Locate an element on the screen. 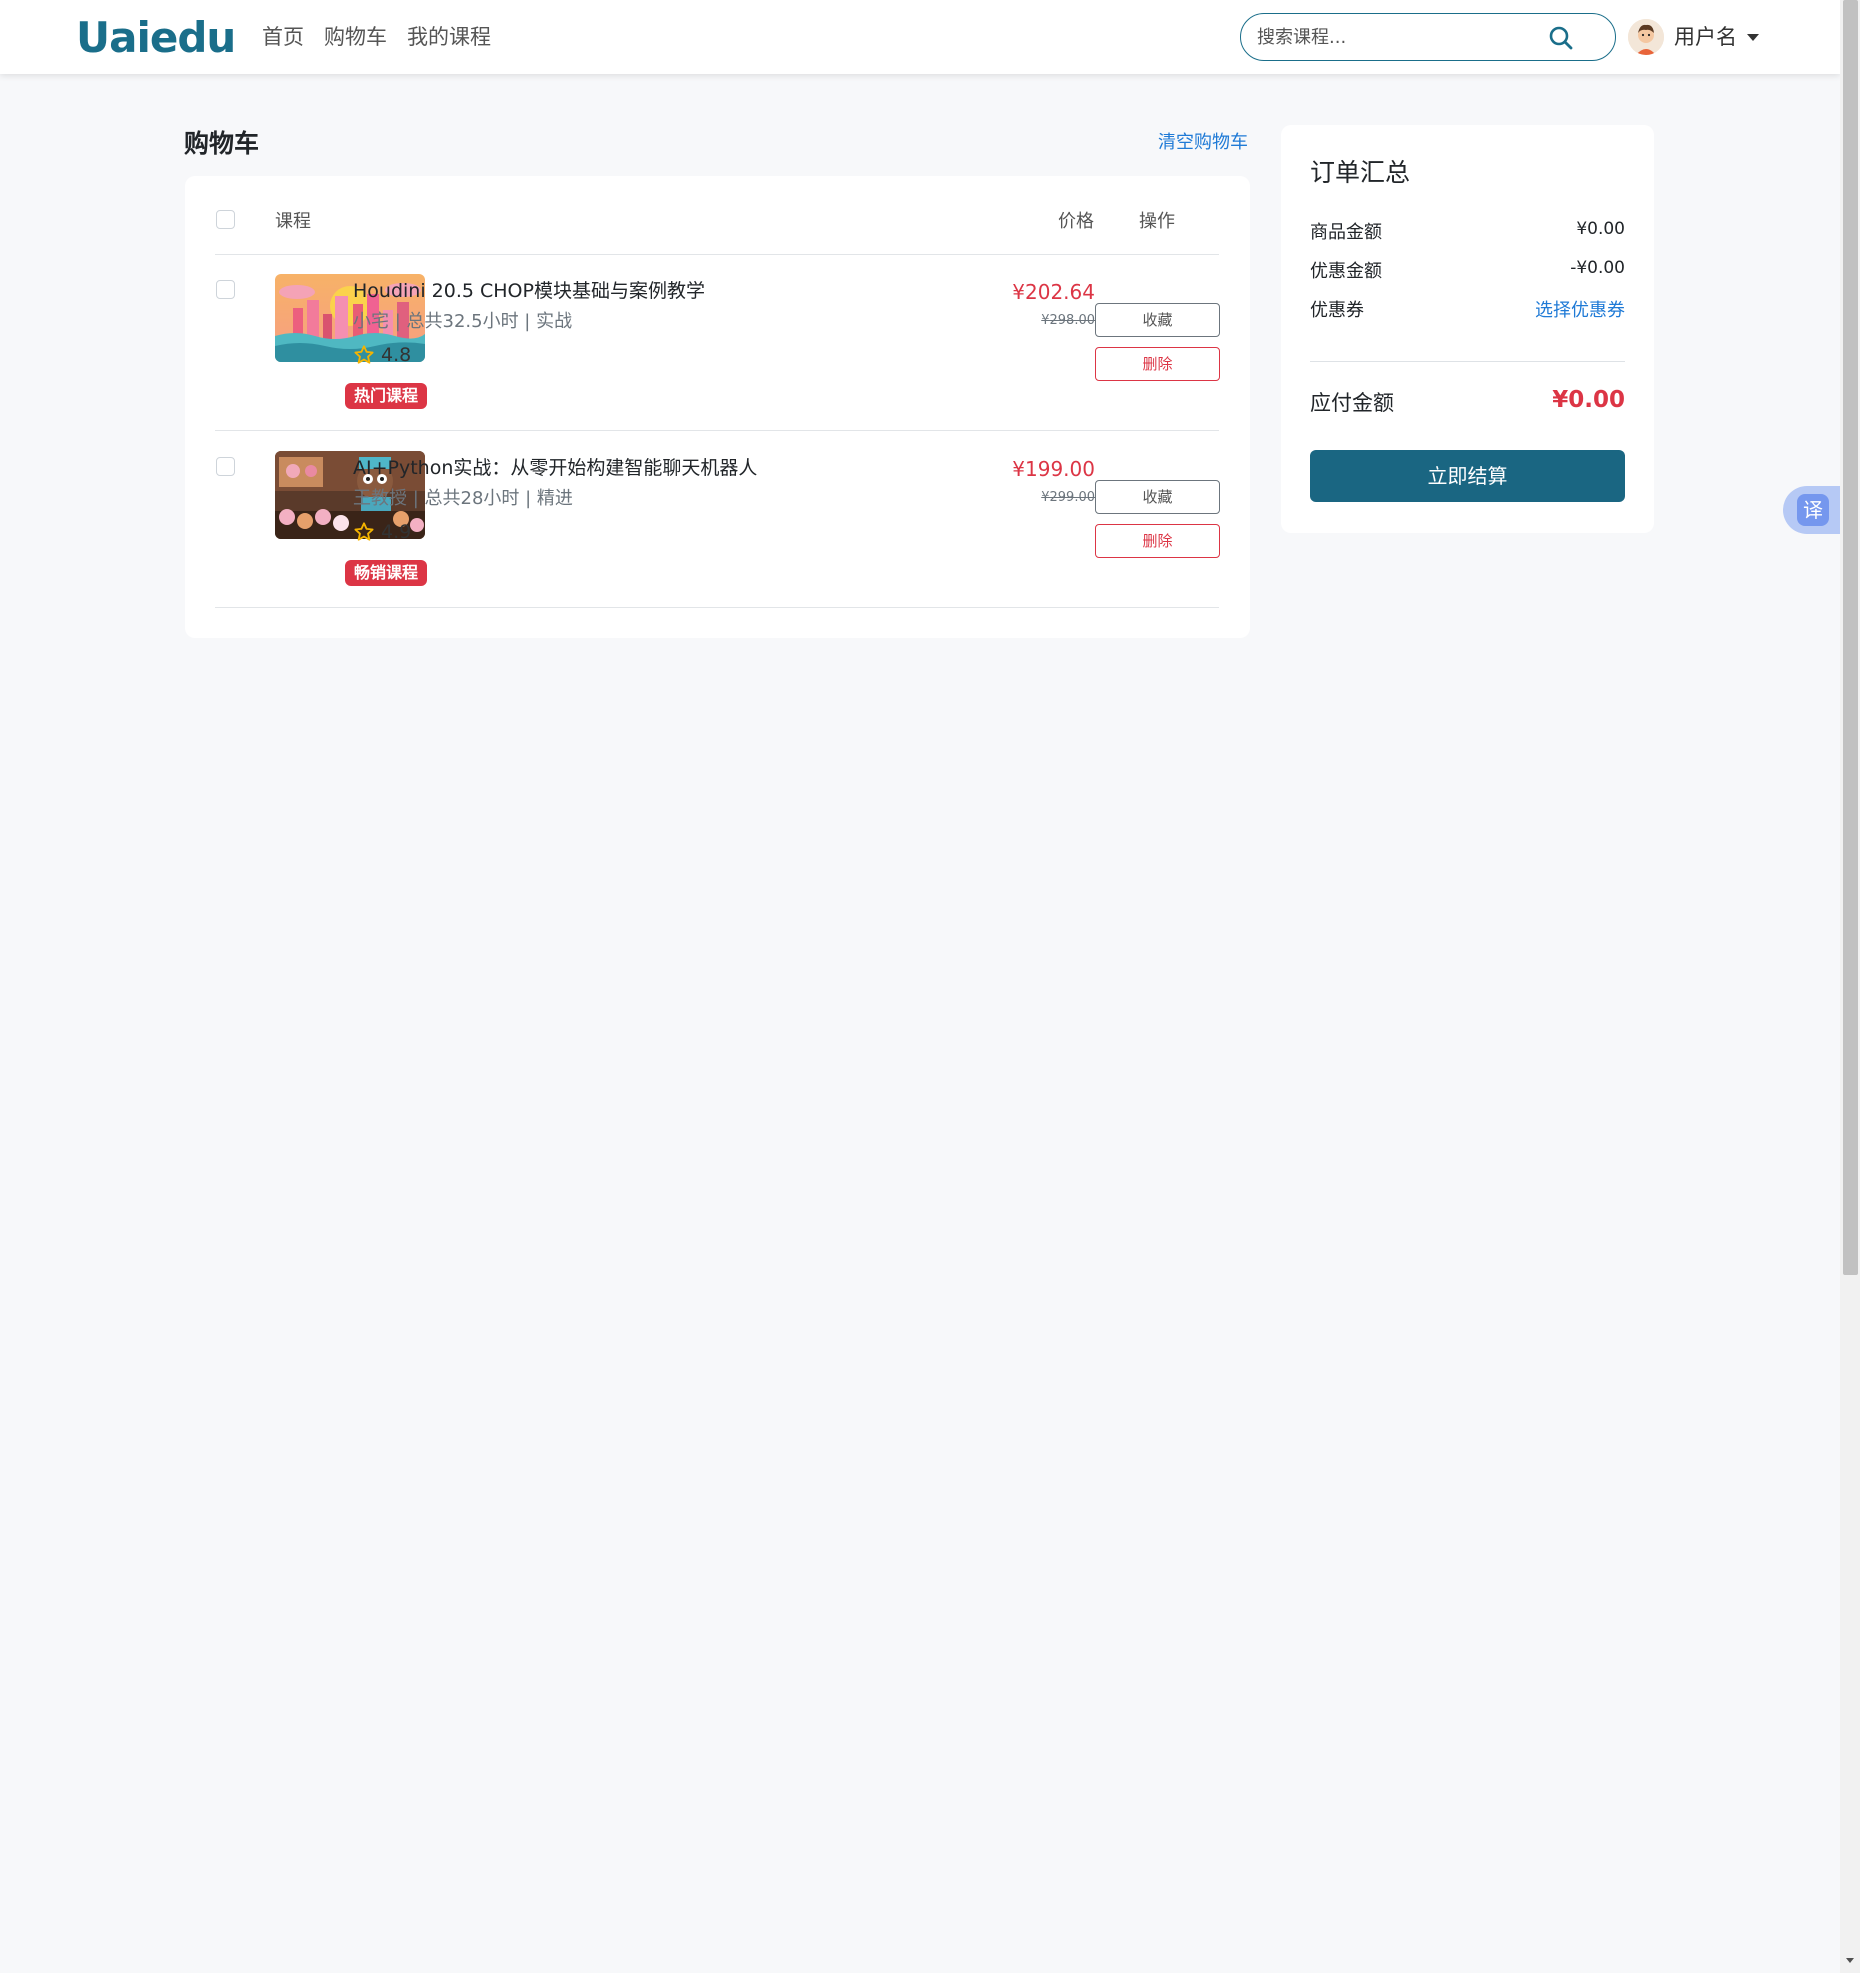 The width and height of the screenshot is (1860, 1973). course-meta: 王教授 | 总共28小时 | 精进 is located at coordinates (463, 498).